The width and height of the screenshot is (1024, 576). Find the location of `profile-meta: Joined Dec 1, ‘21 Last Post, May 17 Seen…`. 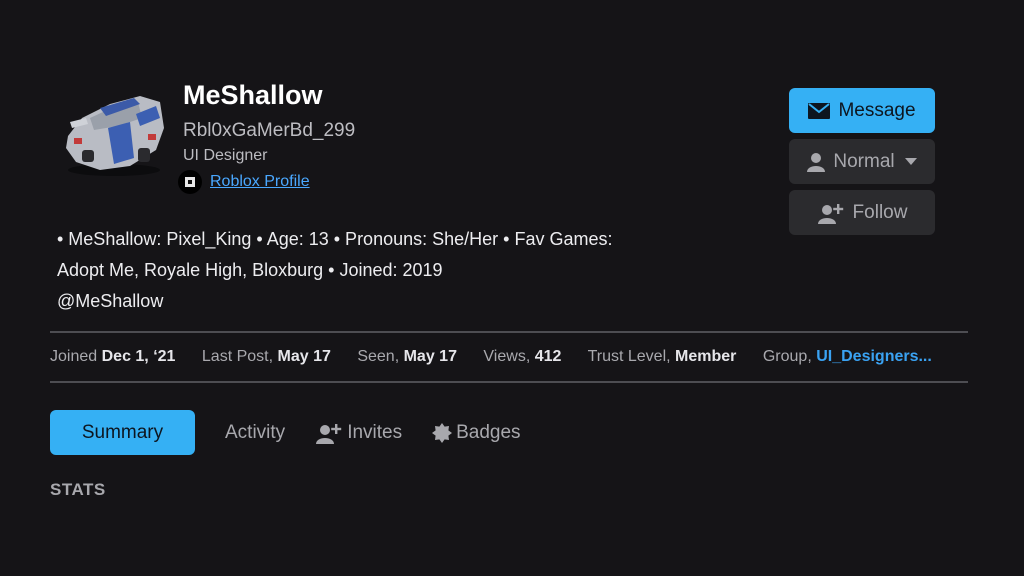

profile-meta: Joined Dec 1, ‘21 Last Post, May 17 Seen… is located at coordinates (502, 357).